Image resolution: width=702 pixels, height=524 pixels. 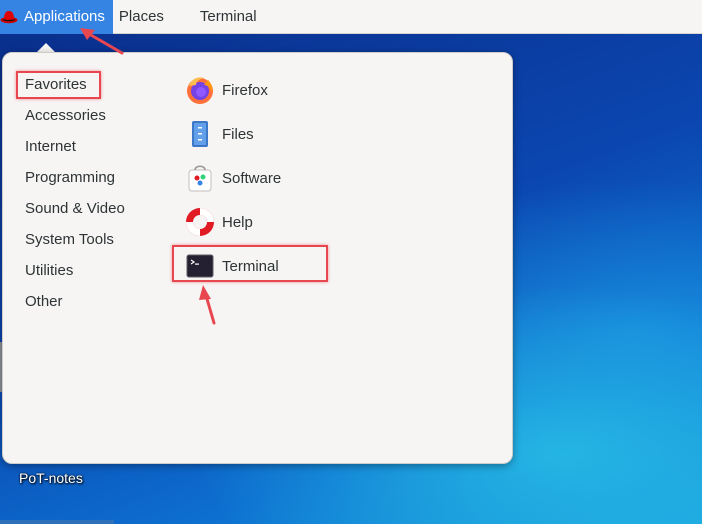 What do you see at coordinates (70, 177) in the screenshot?
I see `category-programming: Programming` at bounding box center [70, 177].